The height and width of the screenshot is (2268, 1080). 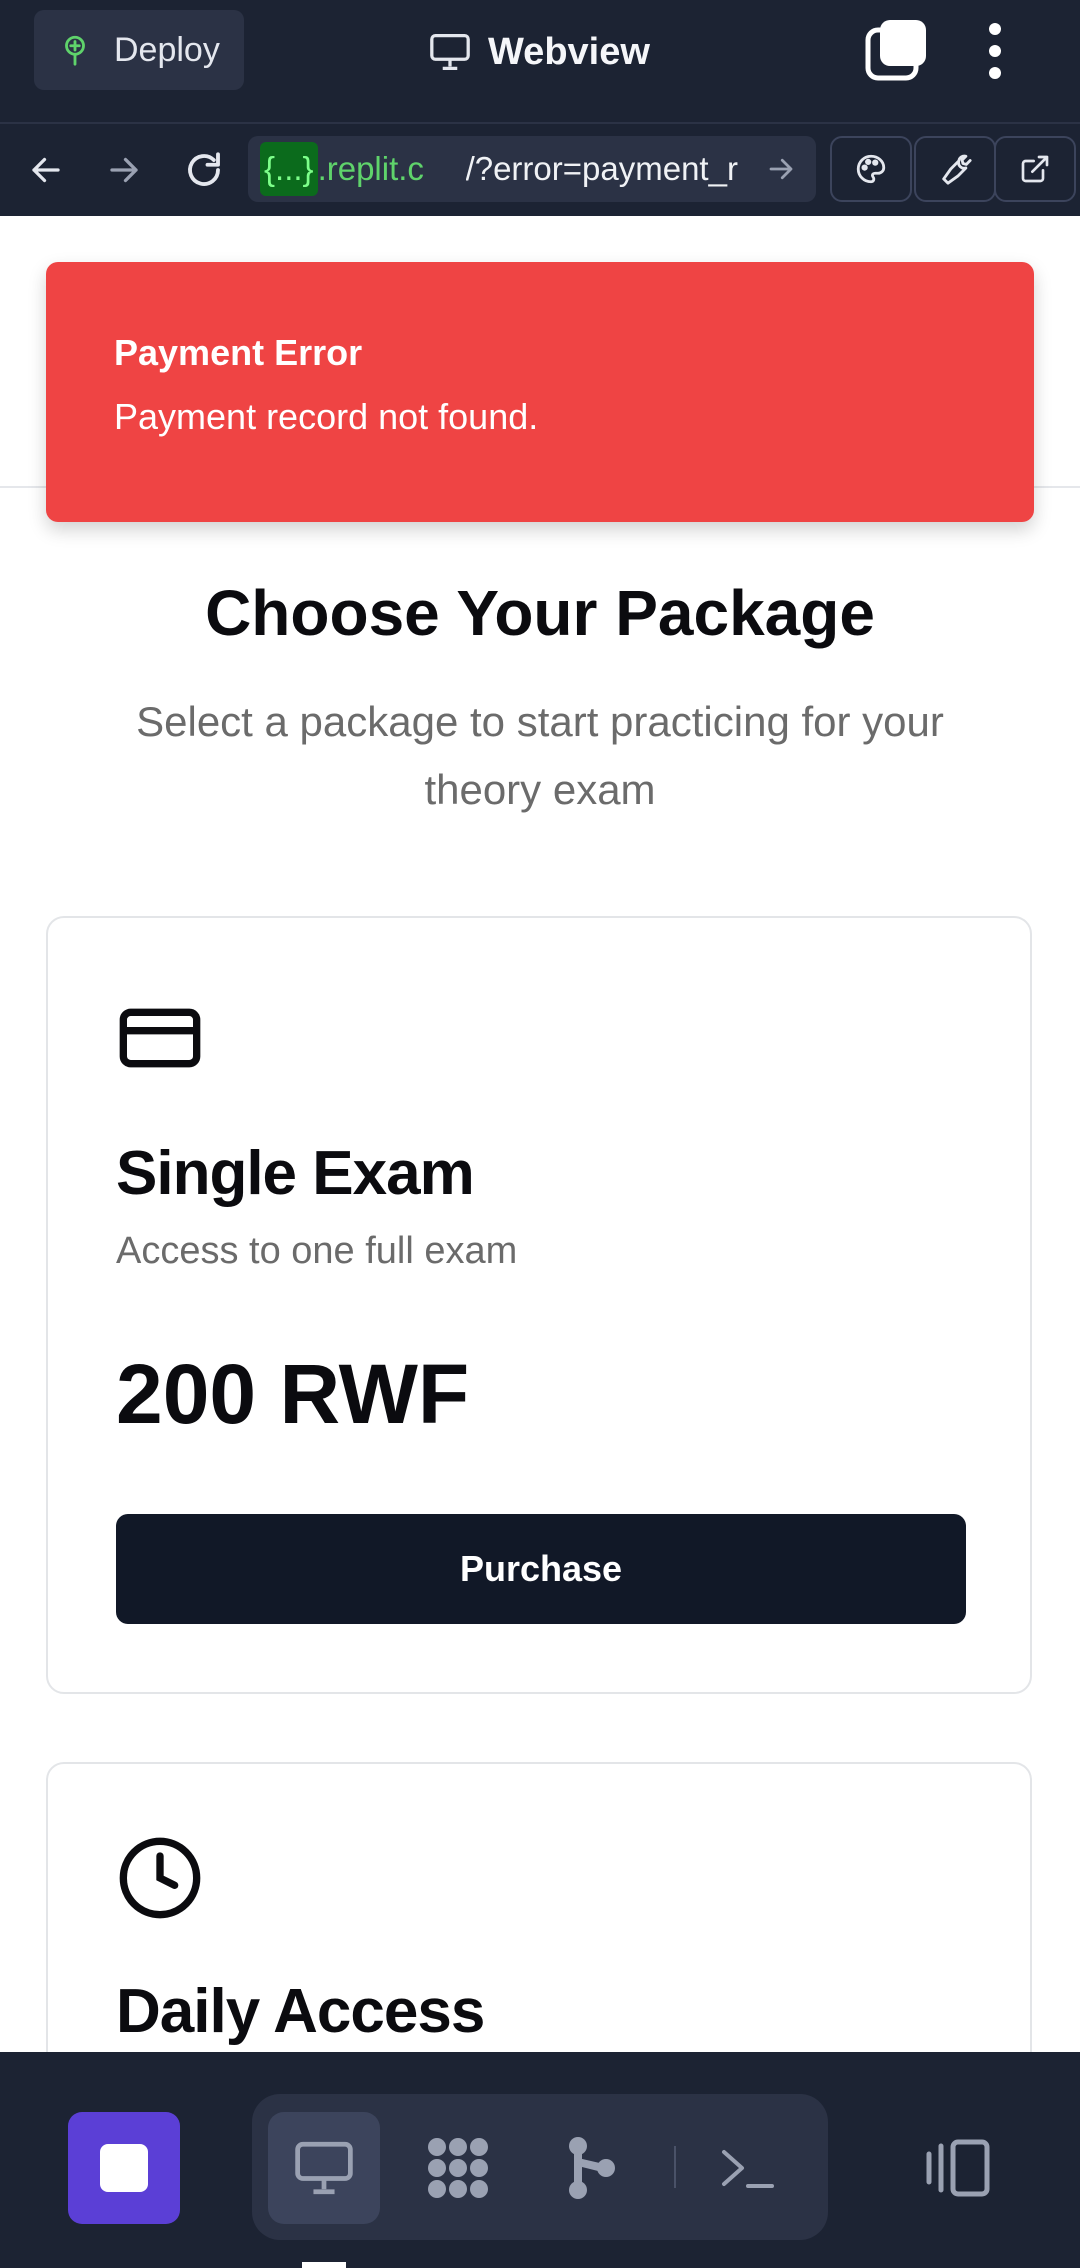 I want to click on tabs-button, so click(x=897, y=49).